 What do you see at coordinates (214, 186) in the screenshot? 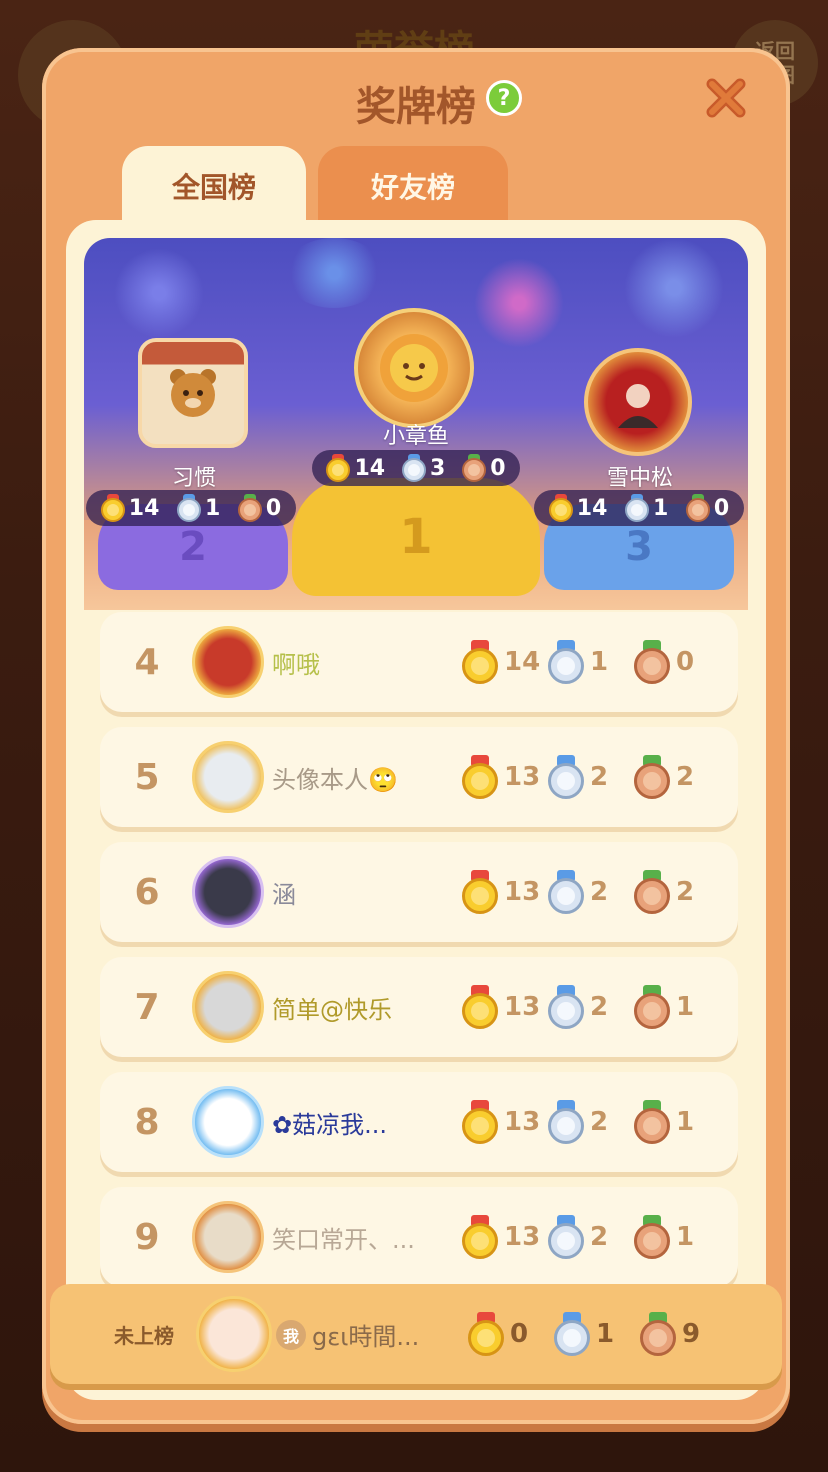
I see `tab-national: 全国榜` at bounding box center [214, 186].